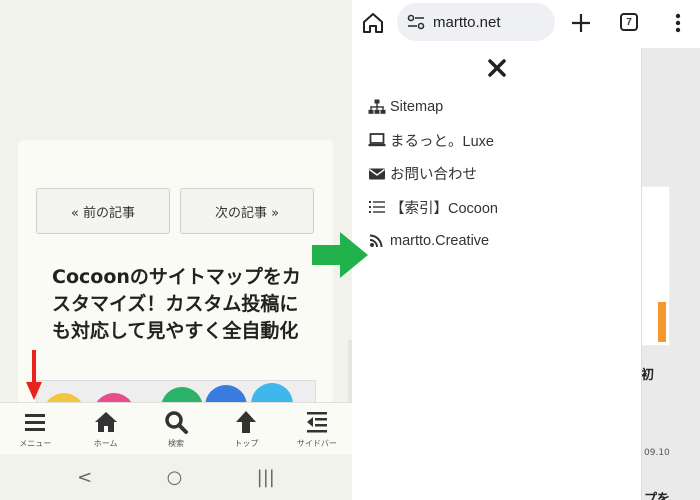 This screenshot has height=500, width=700. I want to click on rss-icon, so click(376, 240).